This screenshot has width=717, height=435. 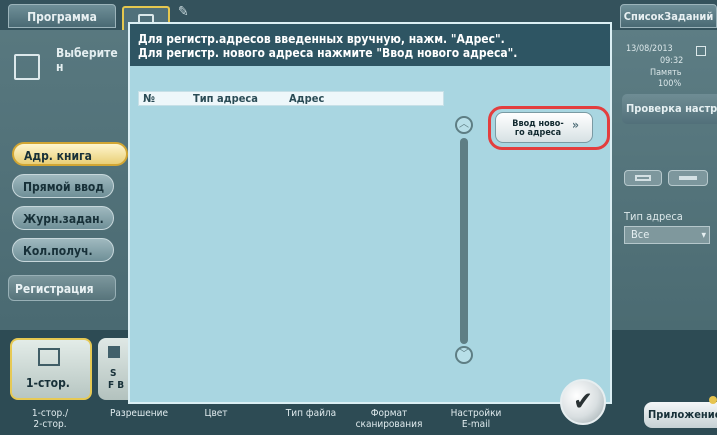 What do you see at coordinates (87, 60) in the screenshot?
I see `select-hint: Выберите н` at bounding box center [87, 60].